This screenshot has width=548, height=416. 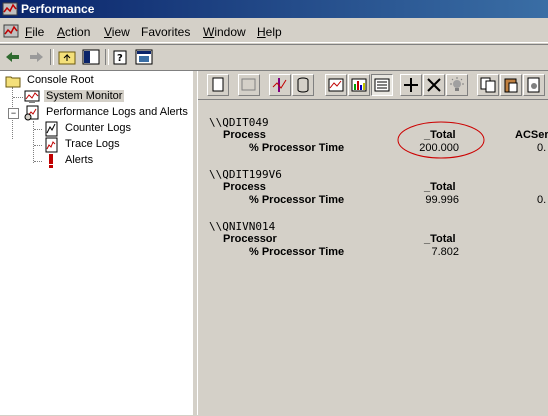 What do you see at coordinates (274, 9) in the screenshot?
I see `title-bar: Performance` at bounding box center [274, 9].